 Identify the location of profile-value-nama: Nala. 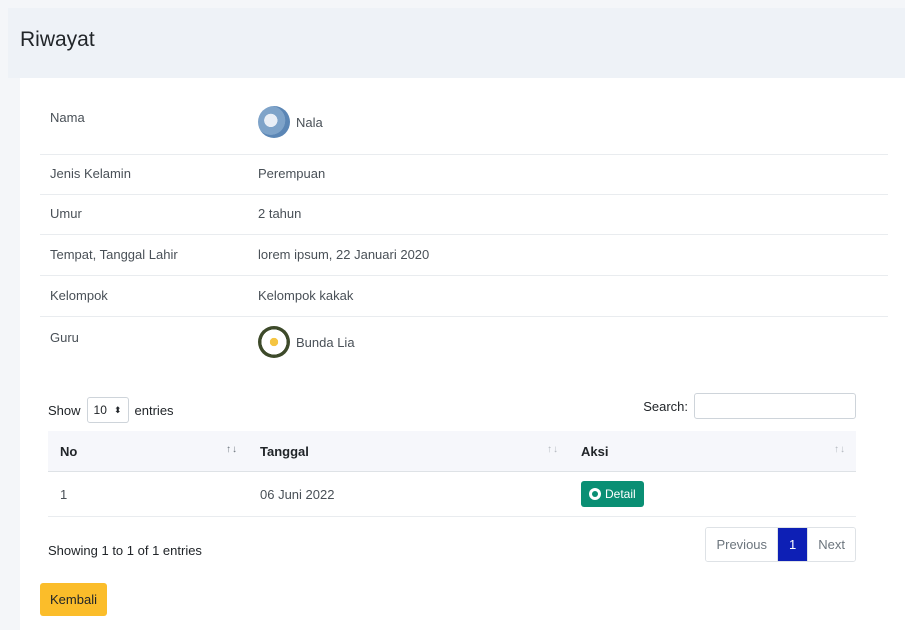
(290, 122).